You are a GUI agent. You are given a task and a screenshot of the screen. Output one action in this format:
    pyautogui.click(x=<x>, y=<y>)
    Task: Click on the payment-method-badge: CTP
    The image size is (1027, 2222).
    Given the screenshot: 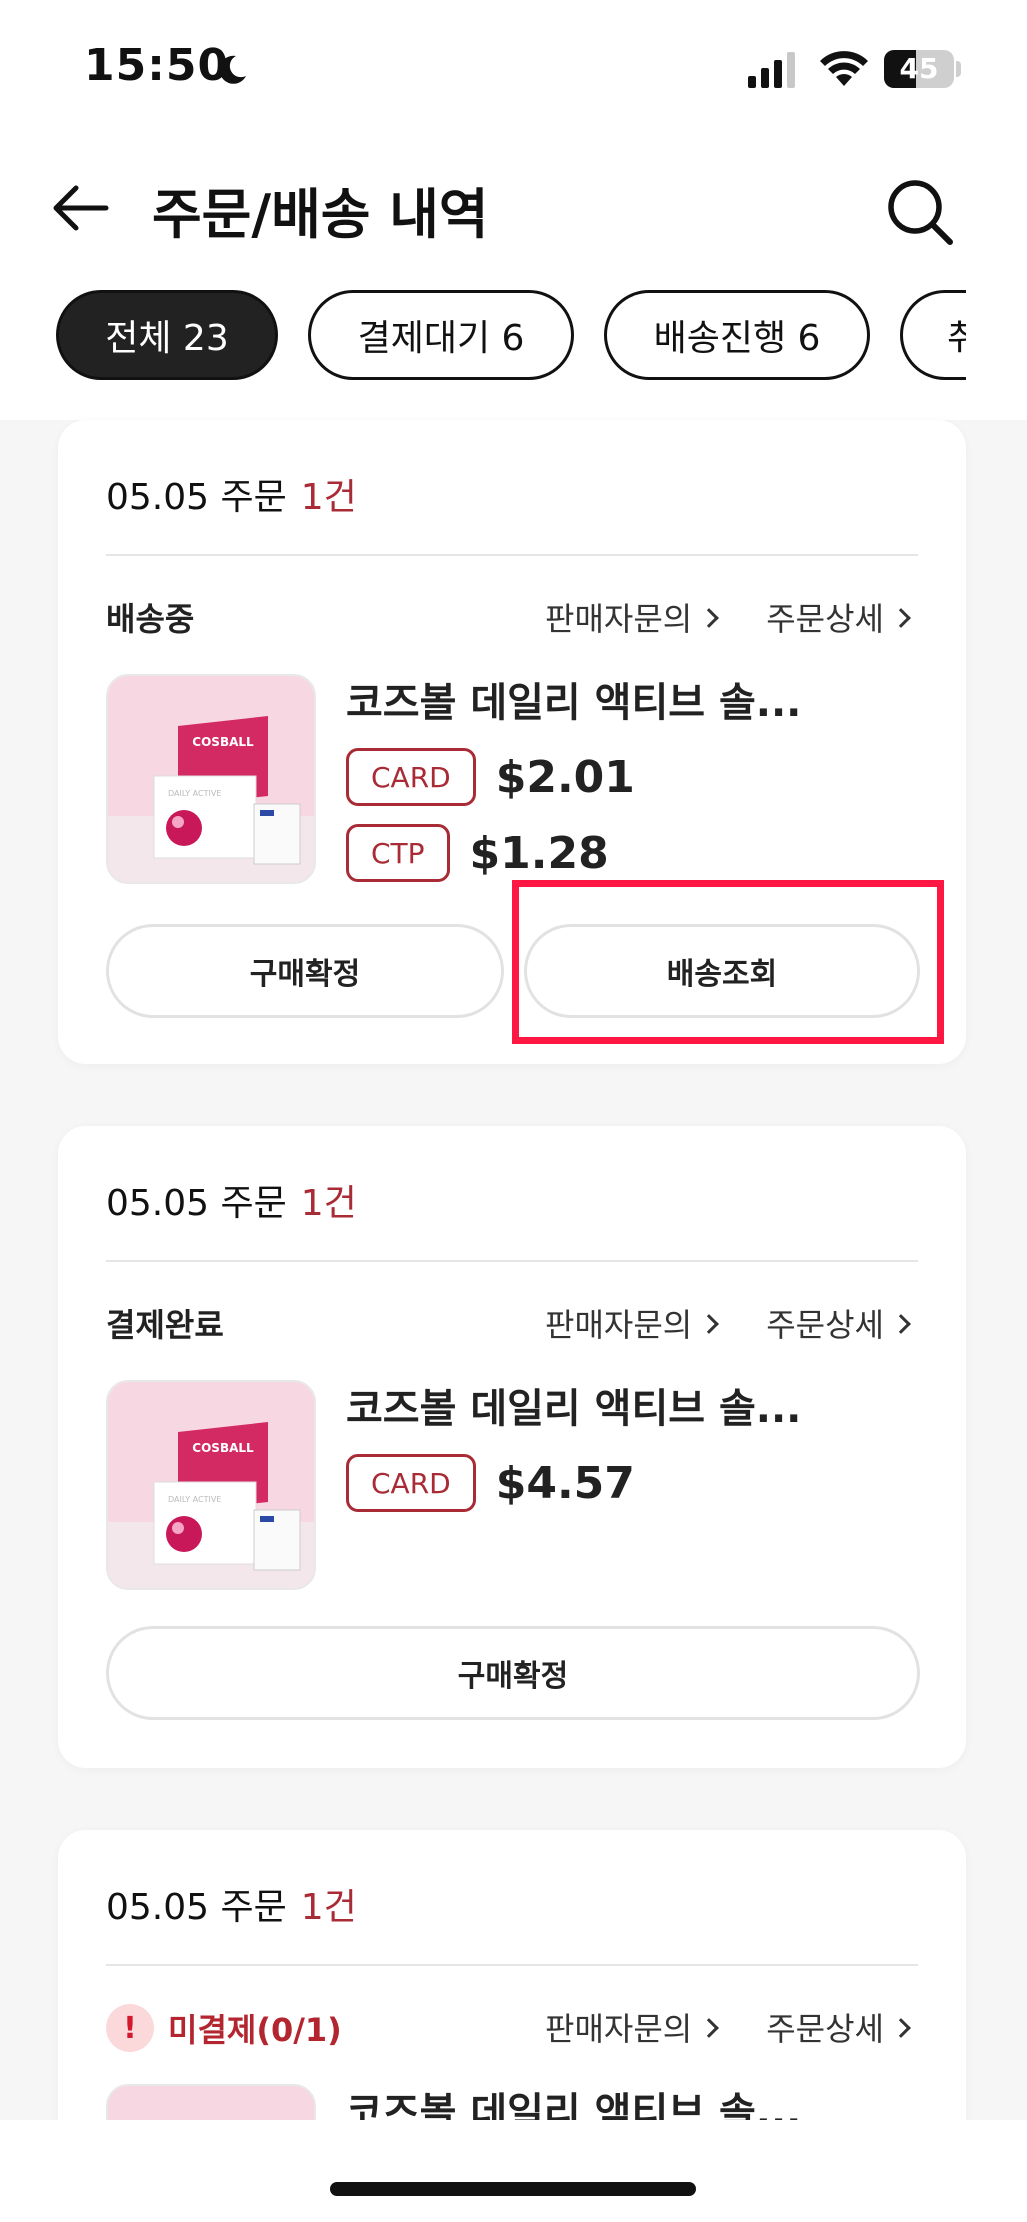 What is the action you would take?
    pyautogui.click(x=398, y=853)
    